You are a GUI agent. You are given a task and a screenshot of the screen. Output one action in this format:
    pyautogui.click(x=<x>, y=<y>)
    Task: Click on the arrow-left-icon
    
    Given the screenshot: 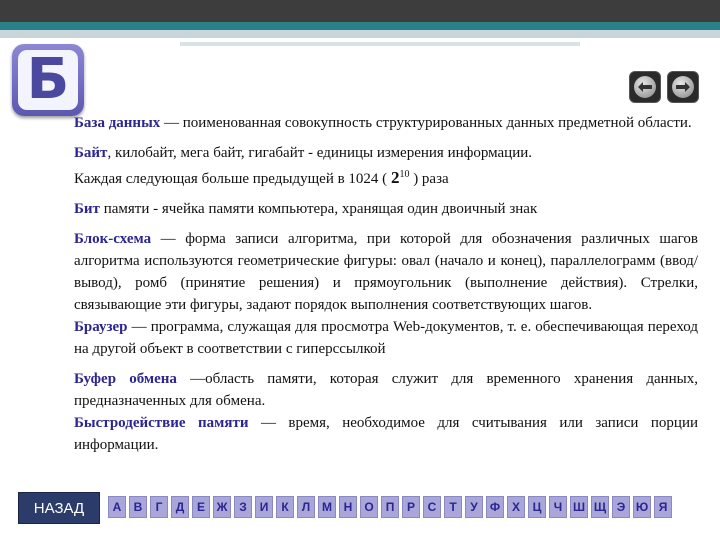 What is the action you would take?
    pyautogui.click(x=645, y=87)
    